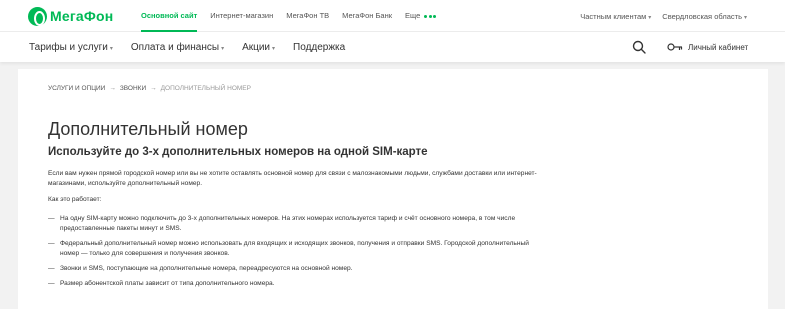 The width and height of the screenshot is (785, 309). I want to click on top-link-shop: Интернет-магазин, so click(241, 16).